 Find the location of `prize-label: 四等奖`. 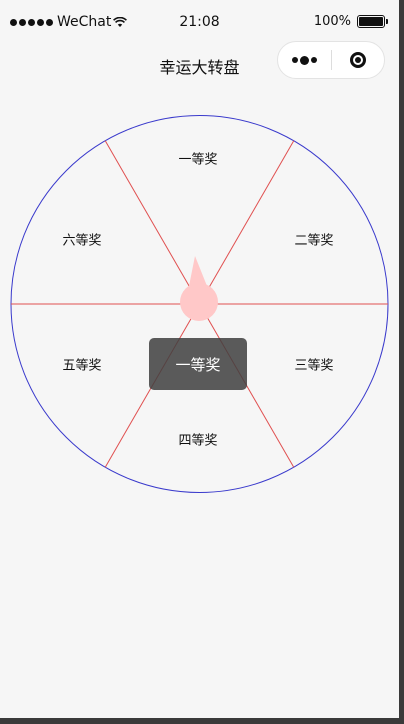

prize-label: 四等奖 is located at coordinates (198, 441).